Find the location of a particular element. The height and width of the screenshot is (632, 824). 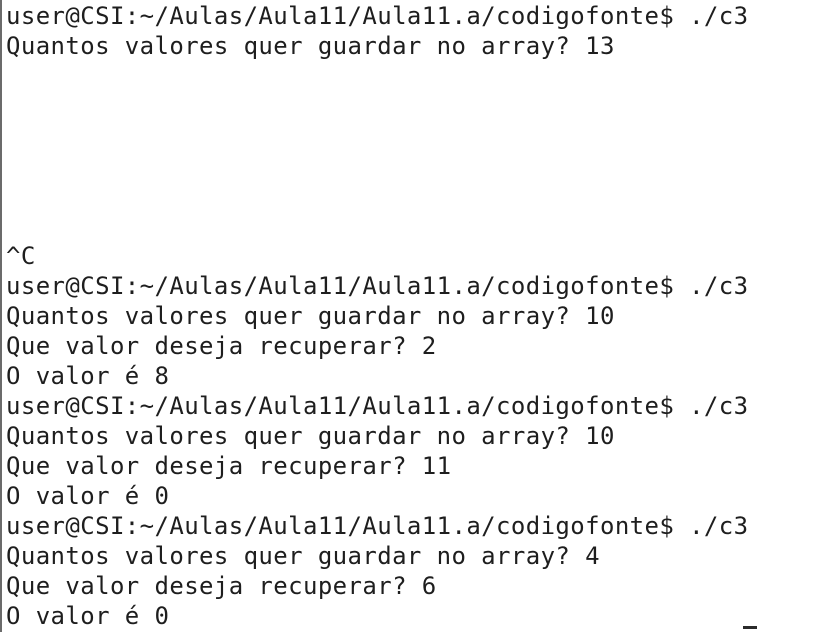

output-line: O valor é 8 is located at coordinates (88, 376).